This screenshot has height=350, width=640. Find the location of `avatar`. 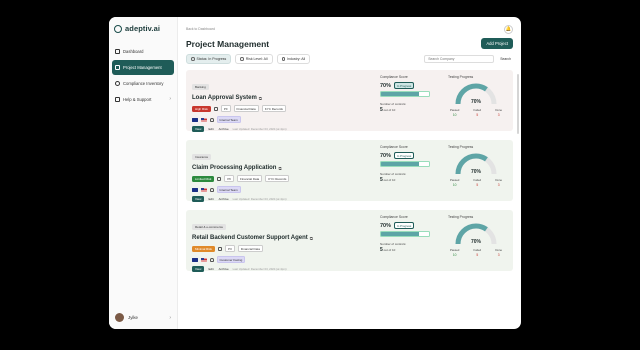

avatar is located at coordinates (119, 317).